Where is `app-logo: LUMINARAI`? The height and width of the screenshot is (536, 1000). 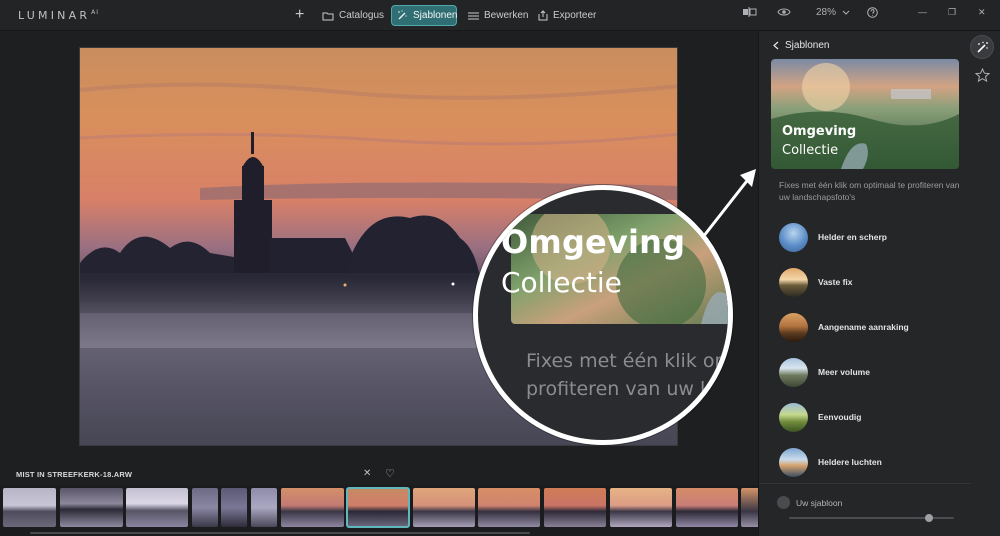 app-logo: LUMINARAI is located at coordinates (59, 15).